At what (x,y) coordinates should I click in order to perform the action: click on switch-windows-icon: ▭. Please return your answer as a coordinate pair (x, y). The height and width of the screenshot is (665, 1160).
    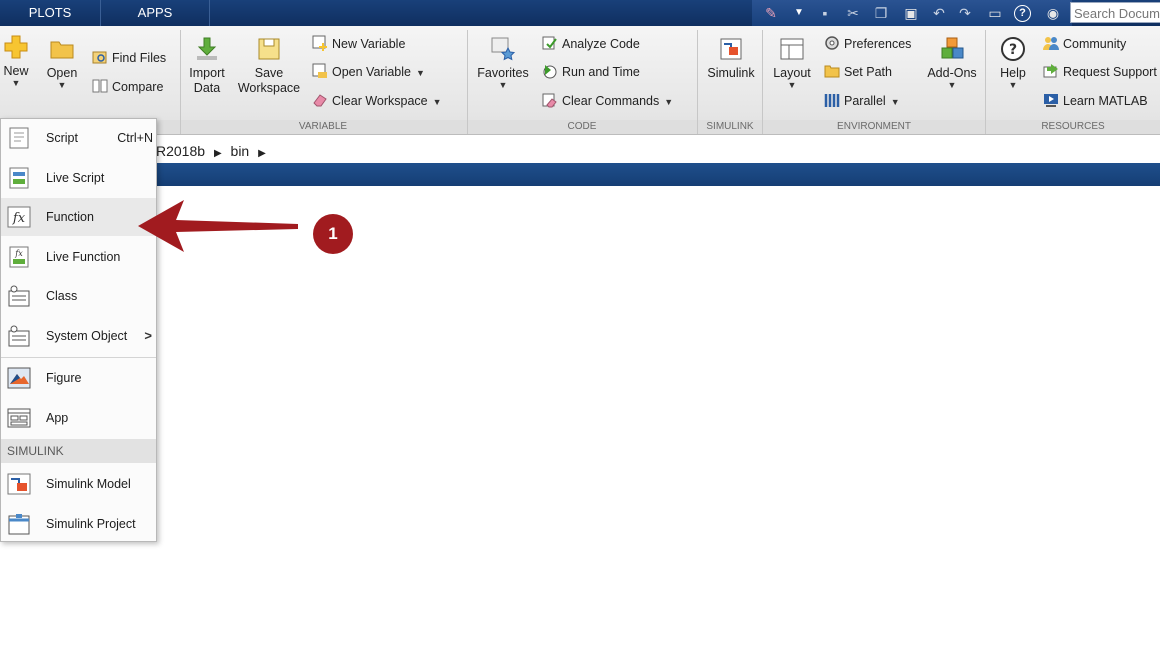
    Looking at the image, I should click on (995, 13).